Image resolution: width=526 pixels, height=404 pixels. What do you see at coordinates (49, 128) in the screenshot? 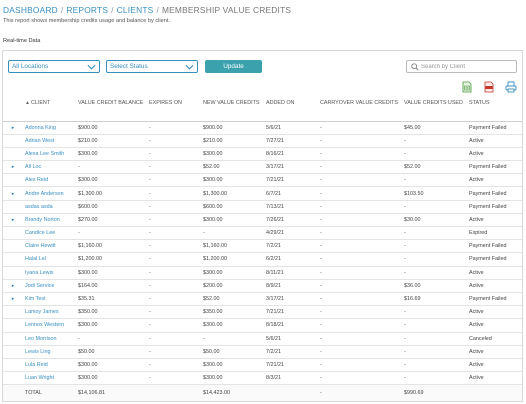
I see `client-name-link: Adonna King` at bounding box center [49, 128].